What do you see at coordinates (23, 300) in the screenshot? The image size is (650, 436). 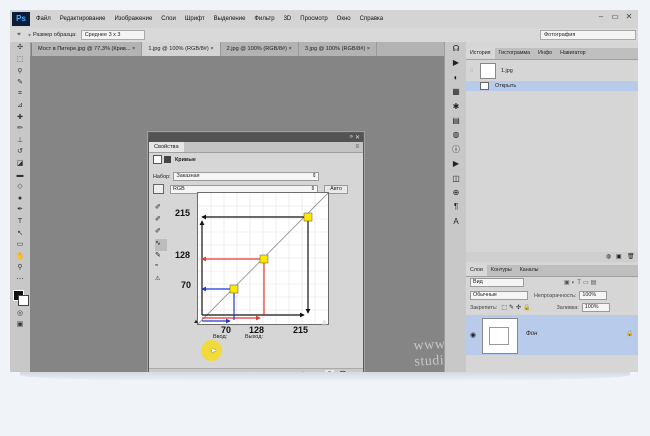 I see `background-color-swatch` at bounding box center [23, 300].